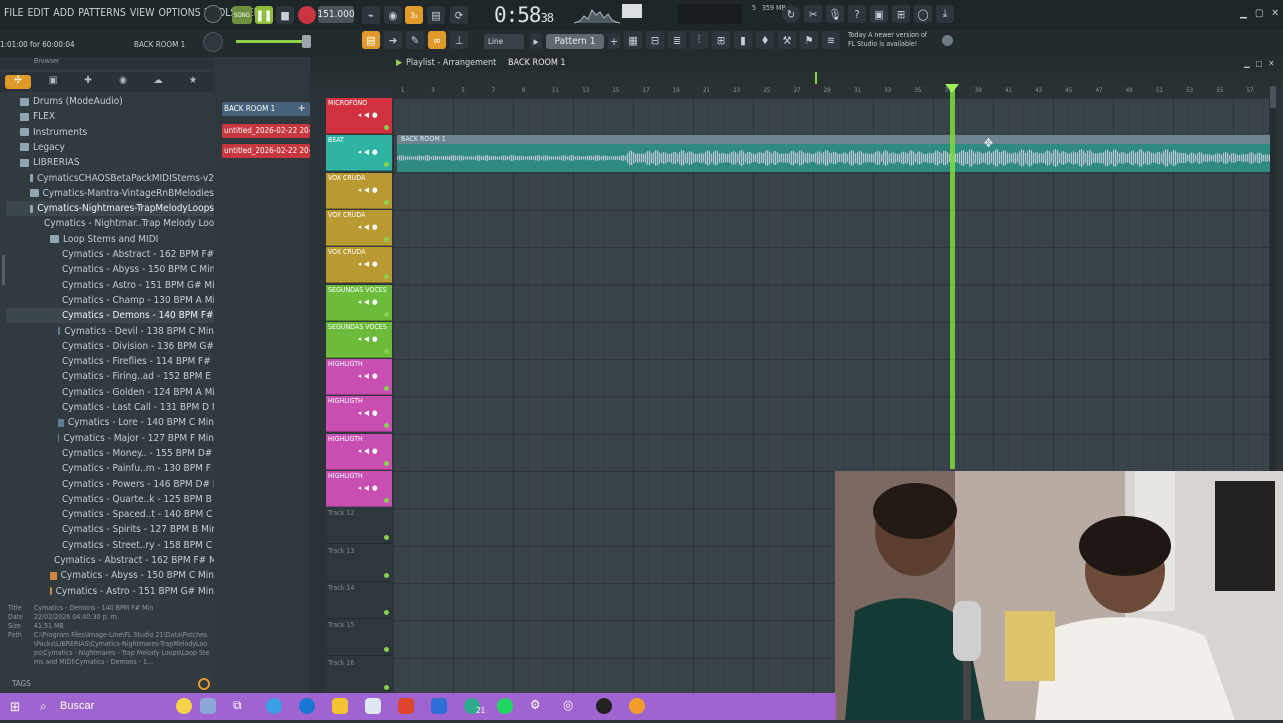  I want to click on stop-button: ■, so click(285, 15).